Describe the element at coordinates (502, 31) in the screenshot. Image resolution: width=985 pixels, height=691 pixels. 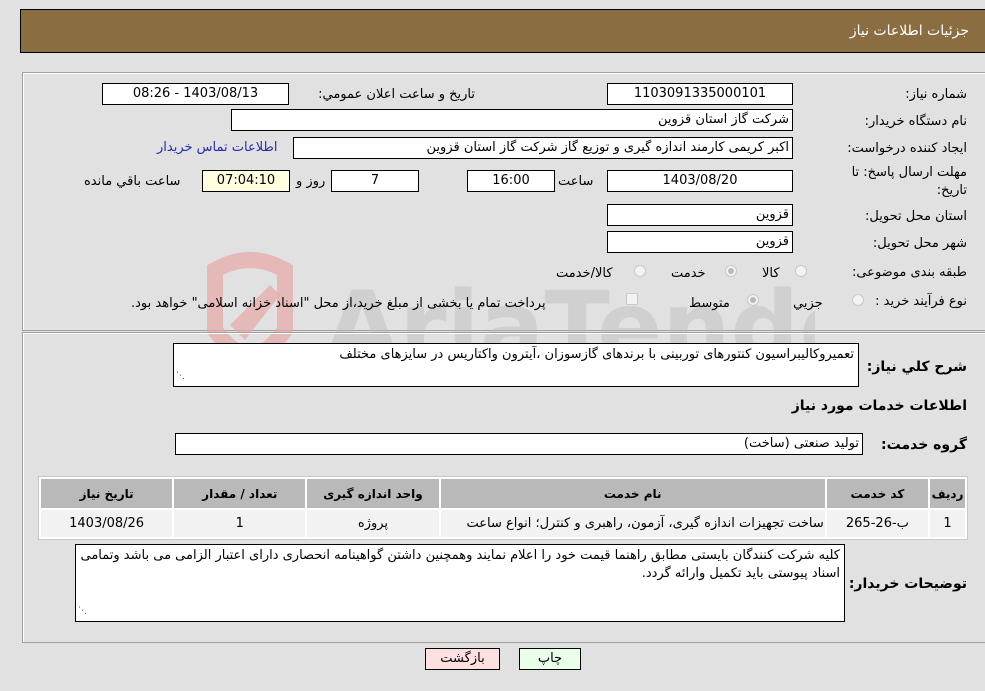
I see `page-header: جزئیات اطلاعات نیاز` at that location.